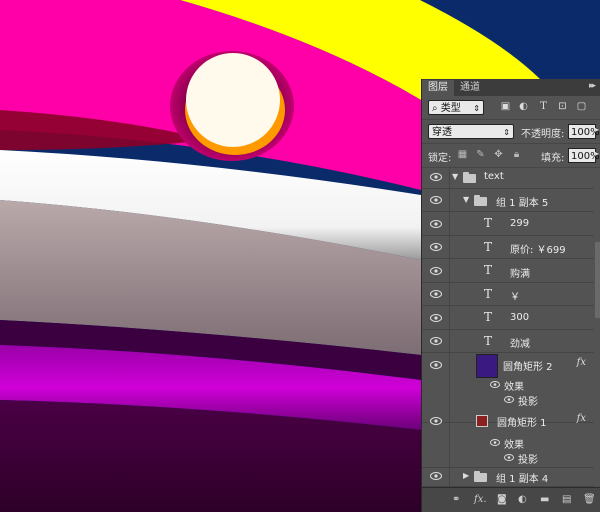 Image resolution: width=600 pixels, height=512 pixels. I want to click on blend-mode-value: 穿透, so click(442, 132).